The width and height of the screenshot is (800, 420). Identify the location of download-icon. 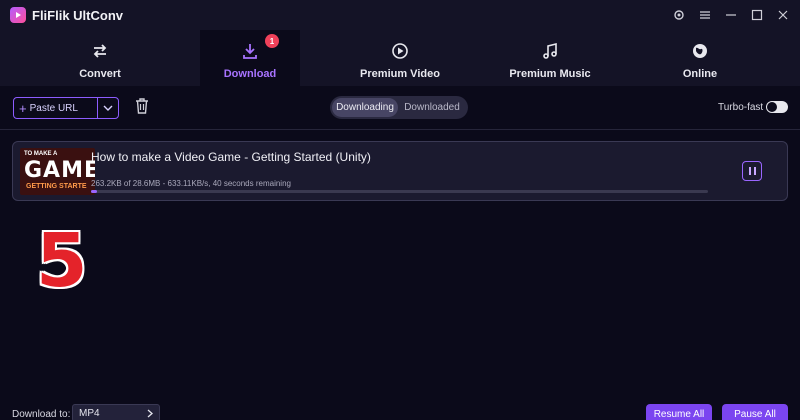
(250, 51).